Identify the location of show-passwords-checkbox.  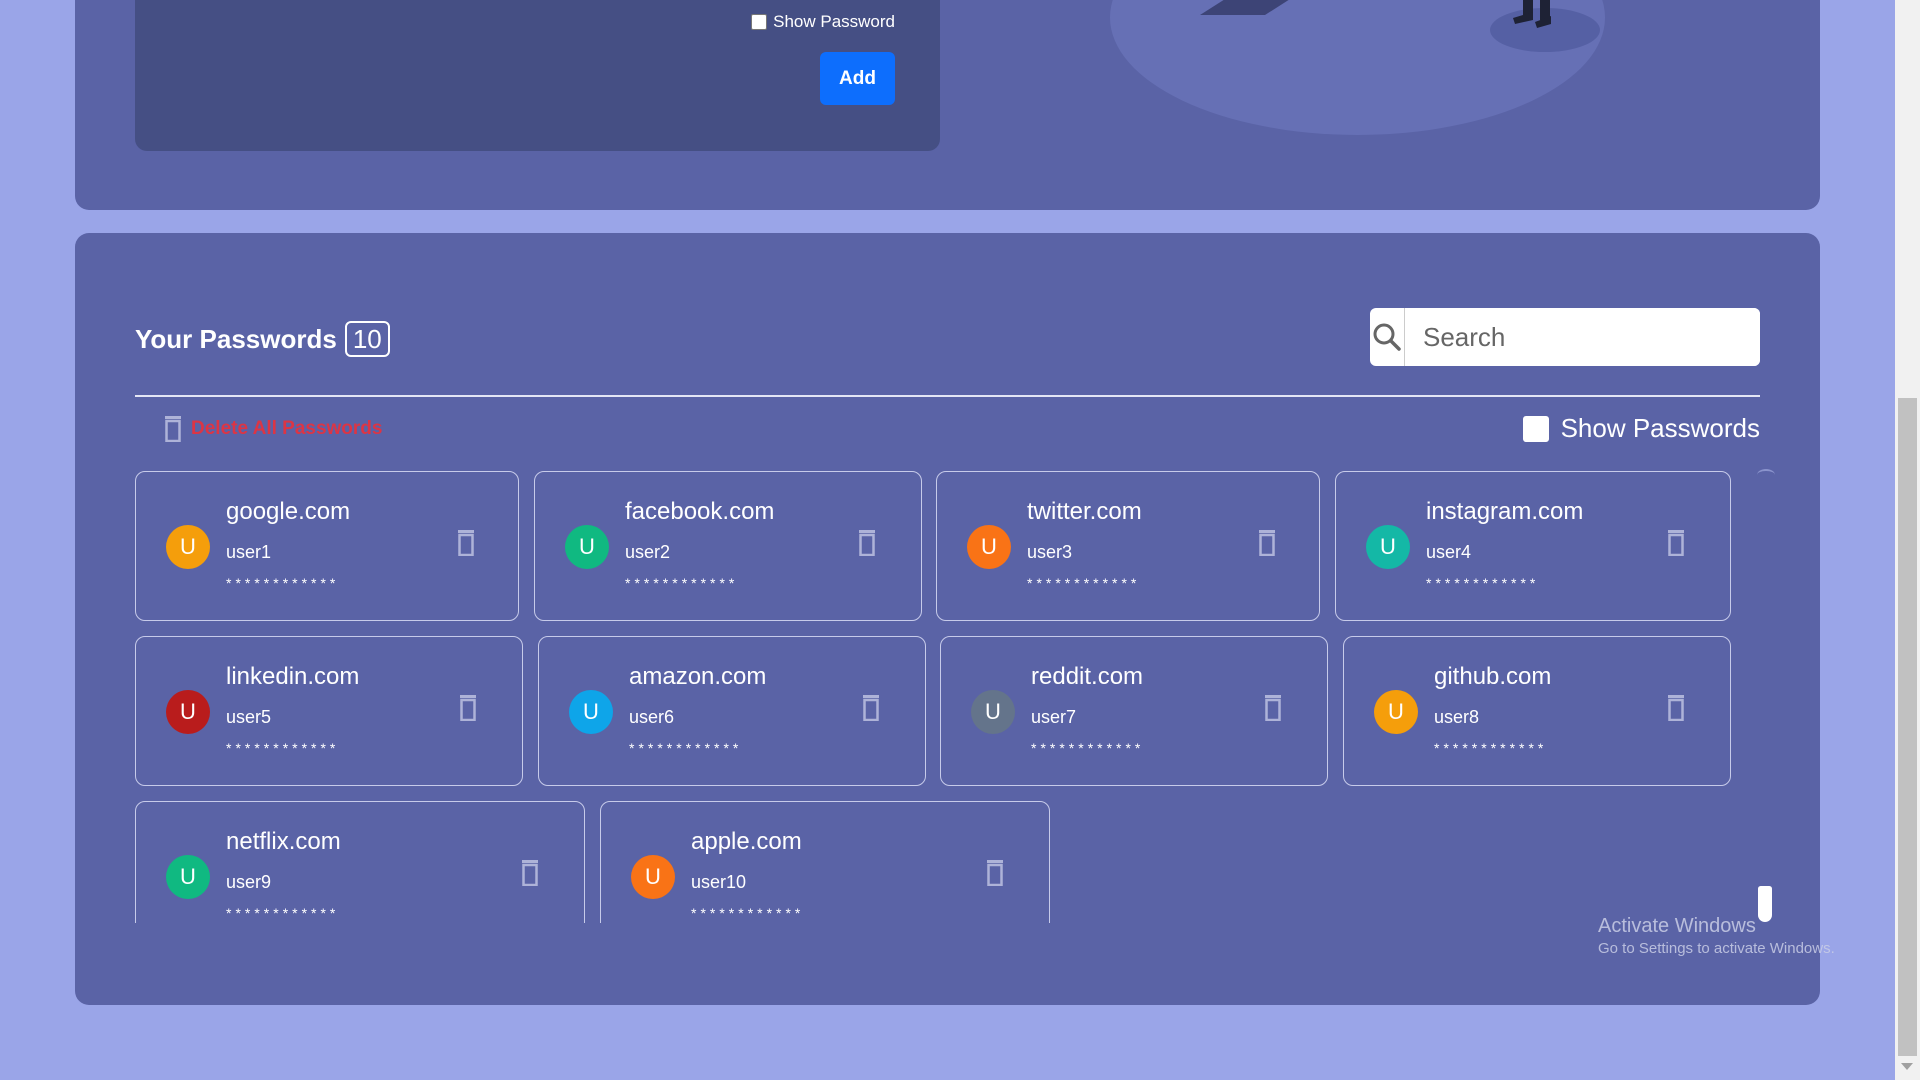
(1535, 428).